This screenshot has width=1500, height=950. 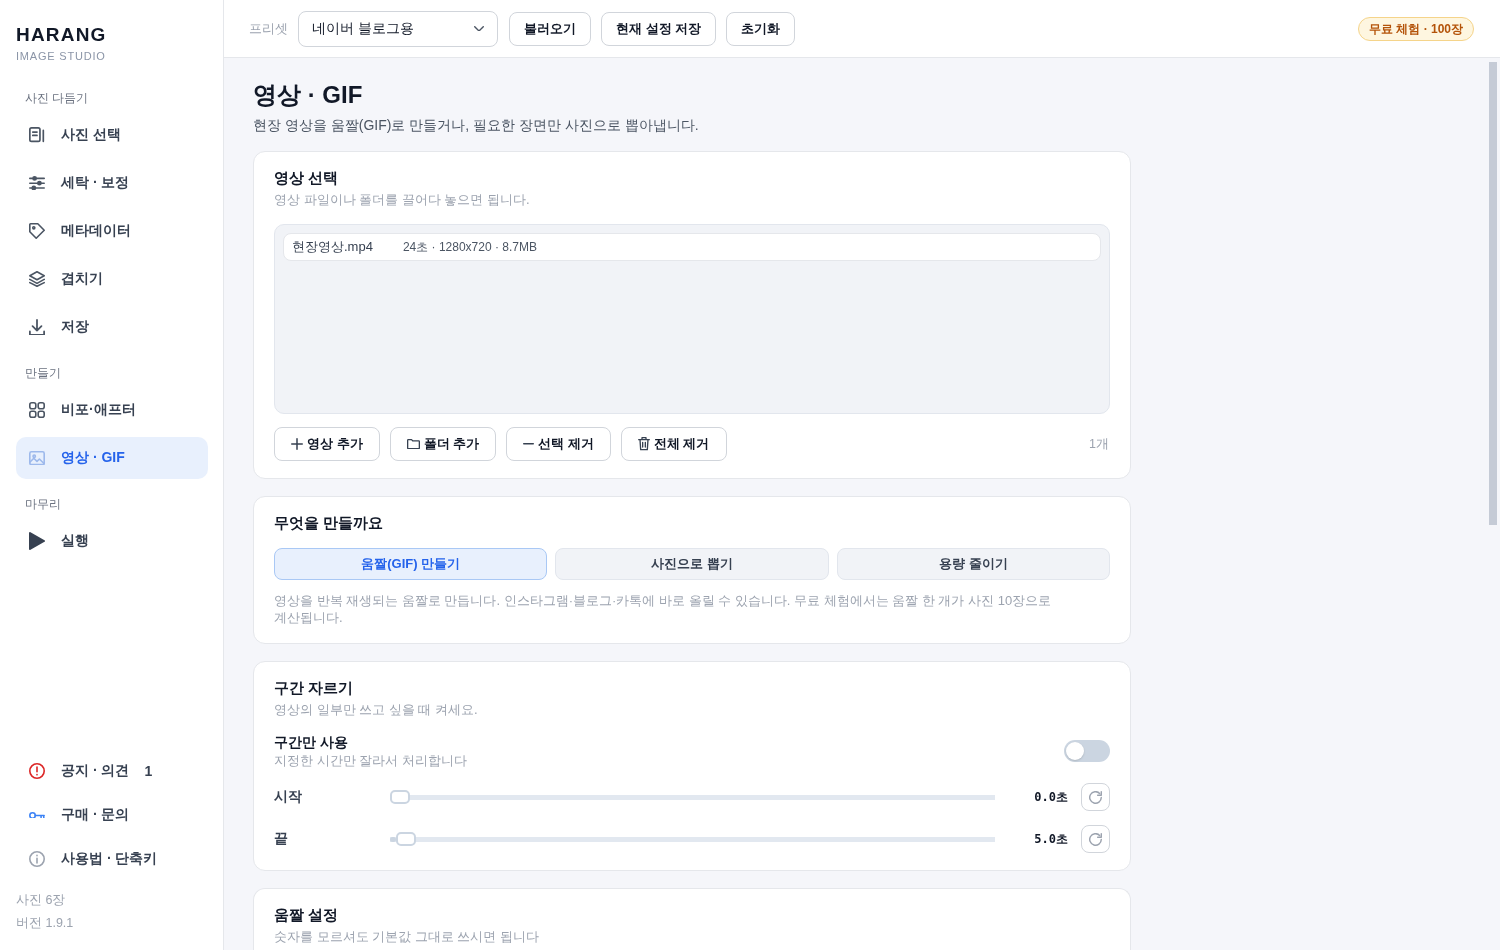 I want to click on sidebar-item: 실행, so click(x=112, y=541).